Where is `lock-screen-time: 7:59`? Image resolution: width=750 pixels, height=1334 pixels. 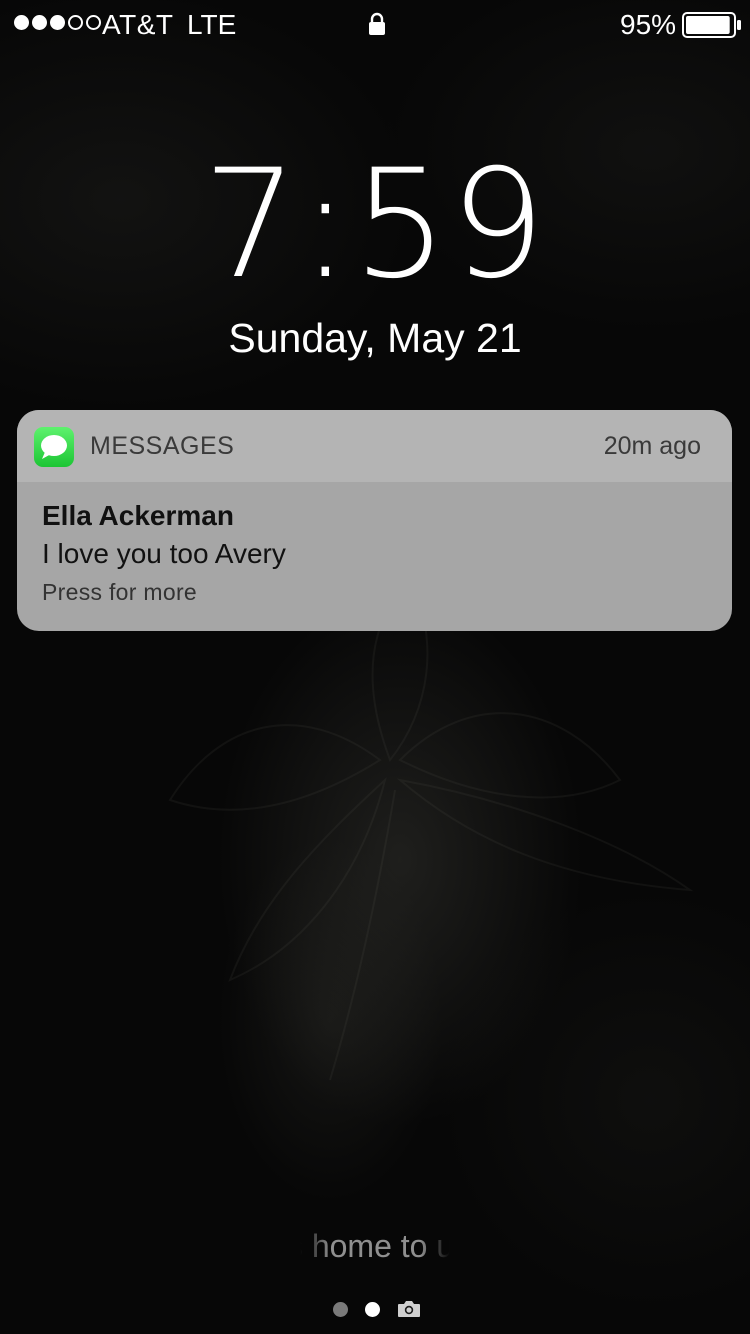 lock-screen-time: 7:59 is located at coordinates (375, 225).